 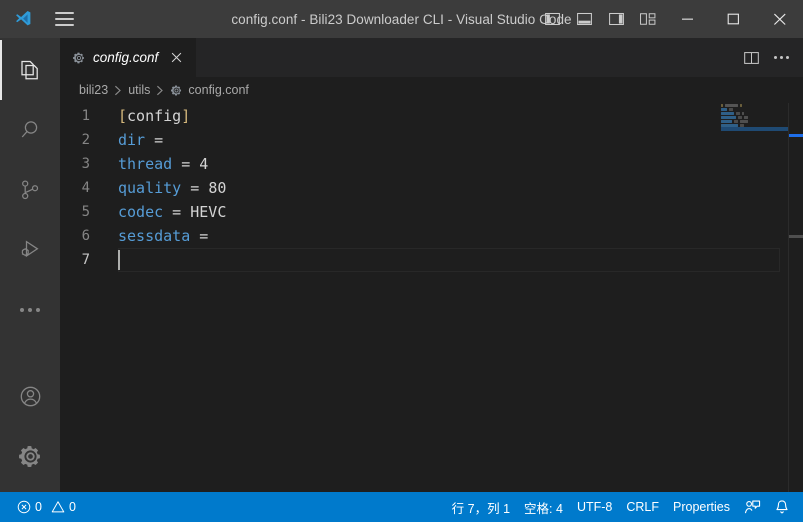 What do you see at coordinates (543, 507) in the screenshot?
I see `status-bar-indentation: 空格: 4` at bounding box center [543, 507].